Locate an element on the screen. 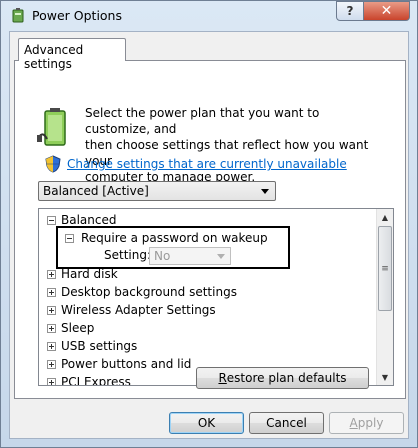  tree-item-label: Wireless Adapter Settings is located at coordinates (138, 310).